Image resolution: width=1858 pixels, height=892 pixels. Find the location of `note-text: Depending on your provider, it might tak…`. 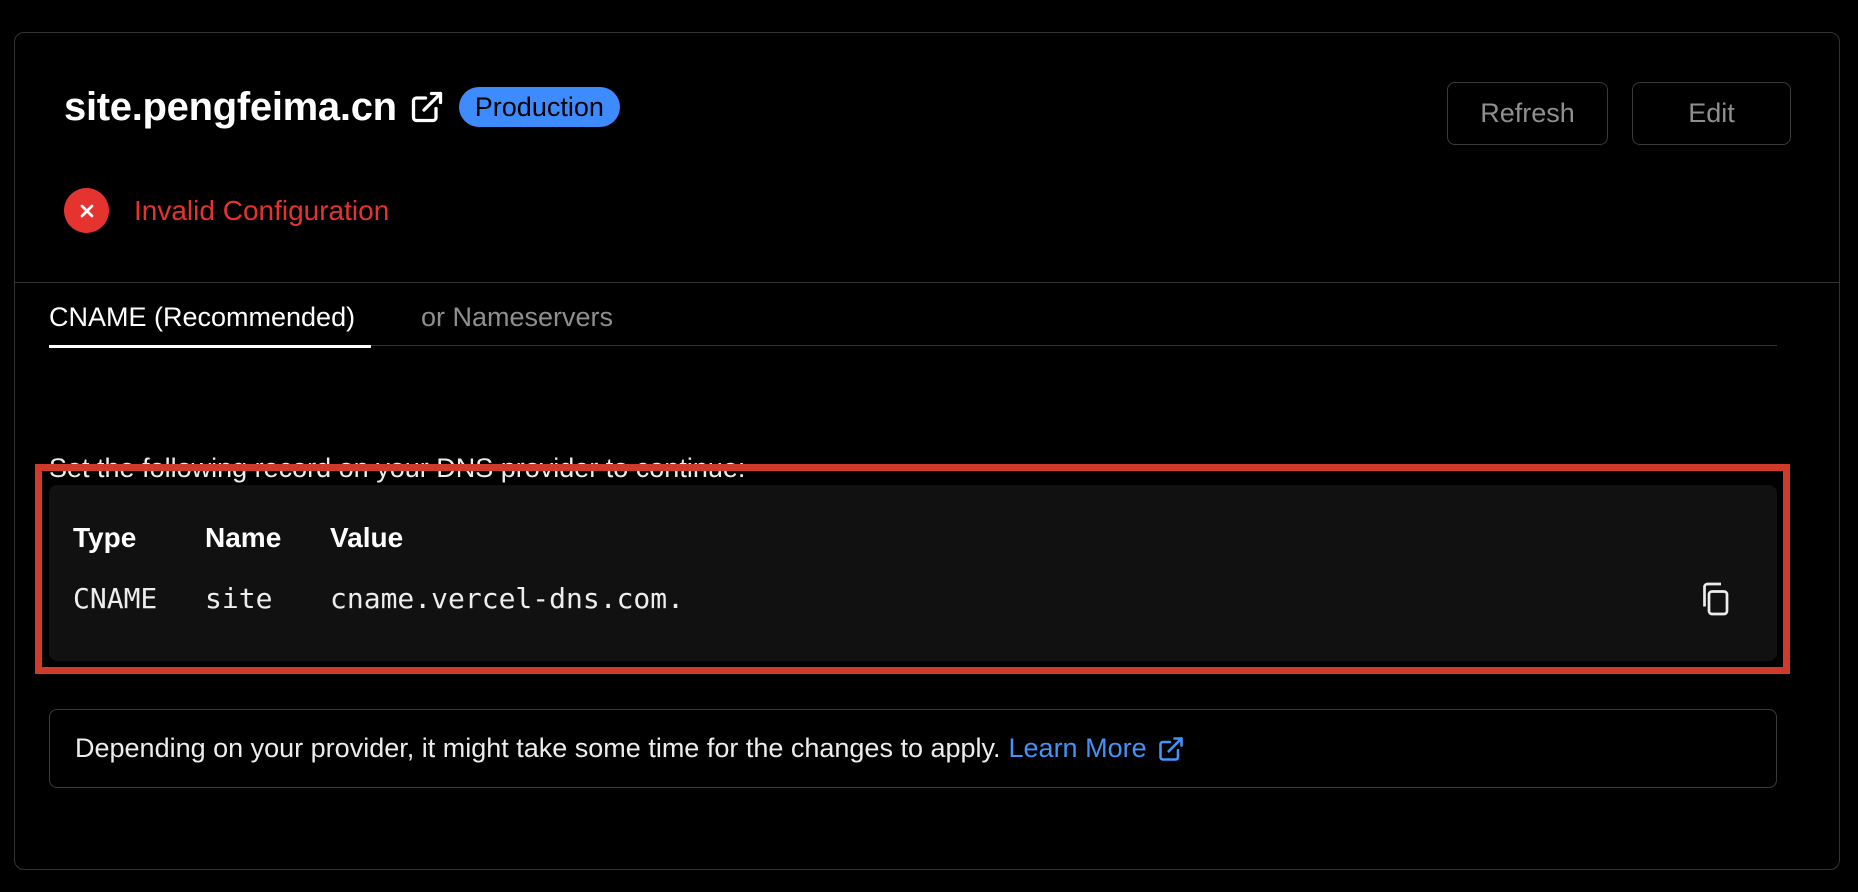

note-text: Depending on your provider, it might tak… is located at coordinates (538, 748).